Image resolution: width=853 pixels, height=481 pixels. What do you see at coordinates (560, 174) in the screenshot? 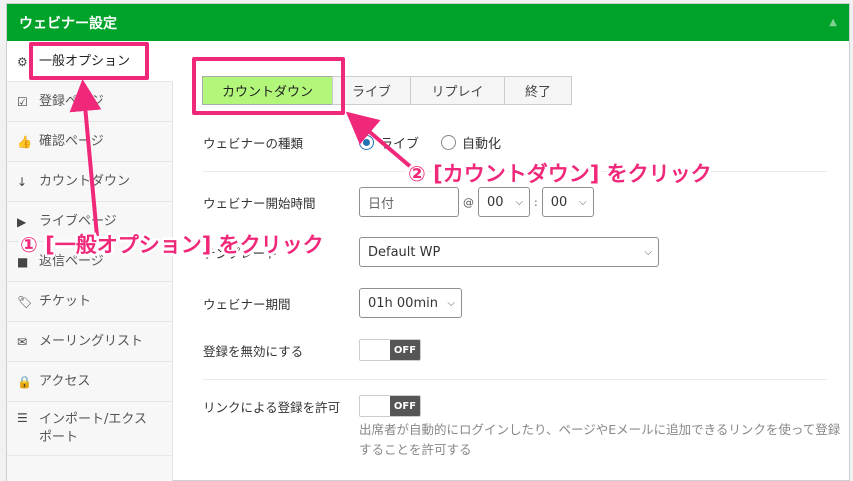
I see `callout-step2: ② [カウントダウン] をクリック` at bounding box center [560, 174].